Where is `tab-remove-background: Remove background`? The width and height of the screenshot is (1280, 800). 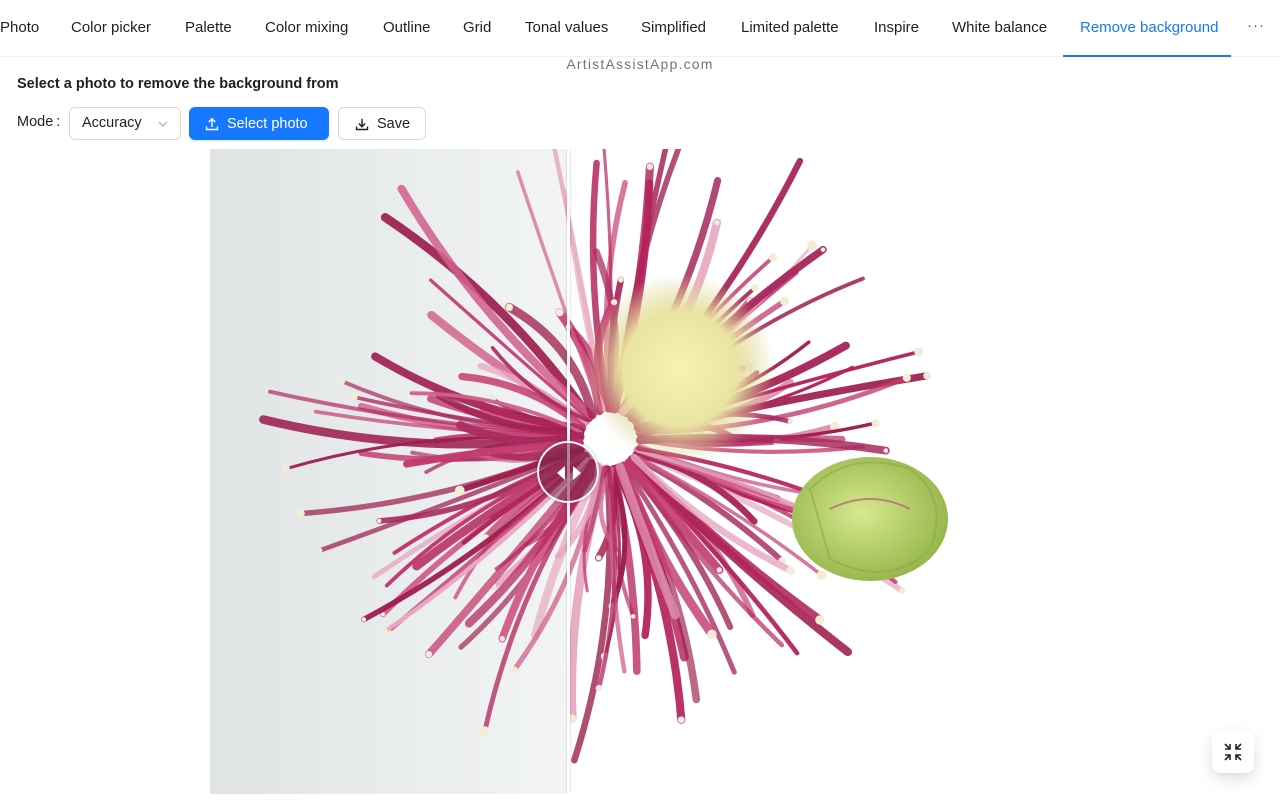 tab-remove-background: Remove background is located at coordinates (1149, 28).